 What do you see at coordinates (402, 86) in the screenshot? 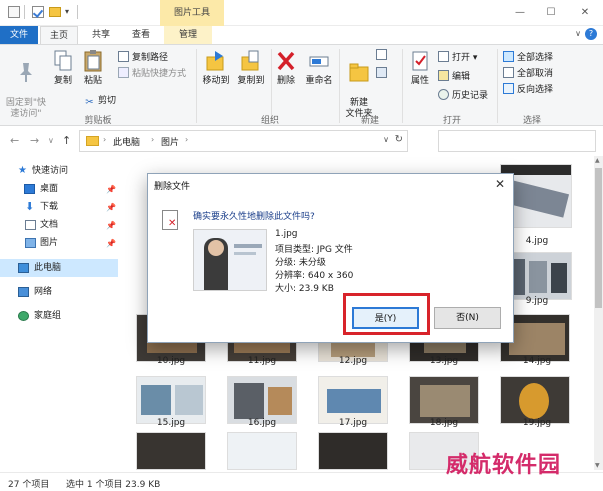
I see `group-divider` at bounding box center [402, 86].